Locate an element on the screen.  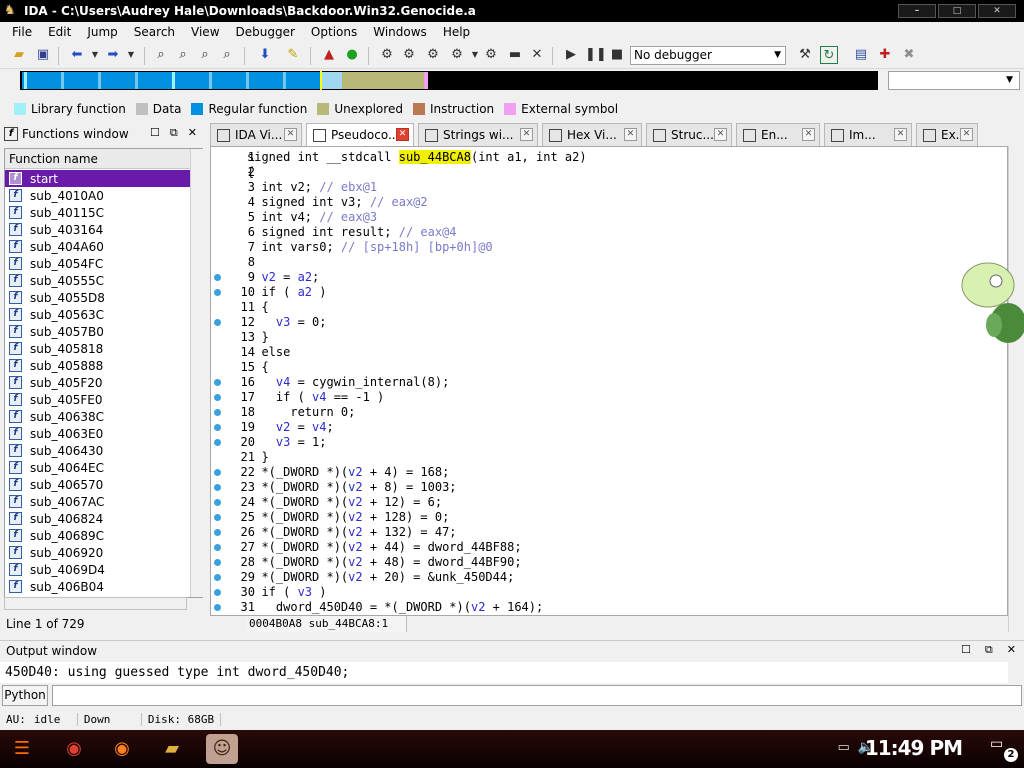
text-search-icon: ⌕ is located at coordinates (183, 55).